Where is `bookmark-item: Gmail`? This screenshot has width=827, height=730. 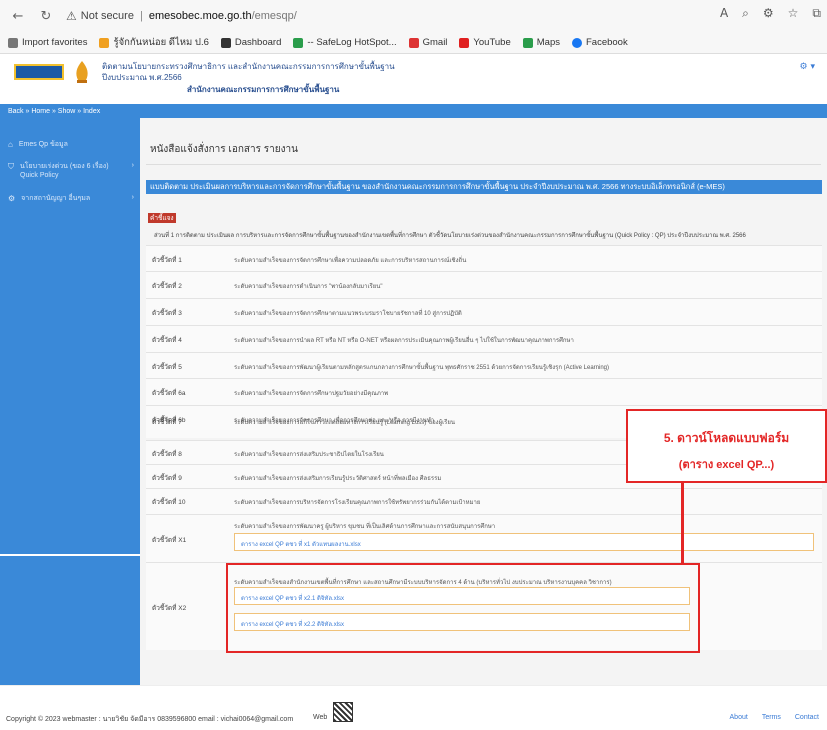 bookmark-item: Gmail is located at coordinates (427, 42).